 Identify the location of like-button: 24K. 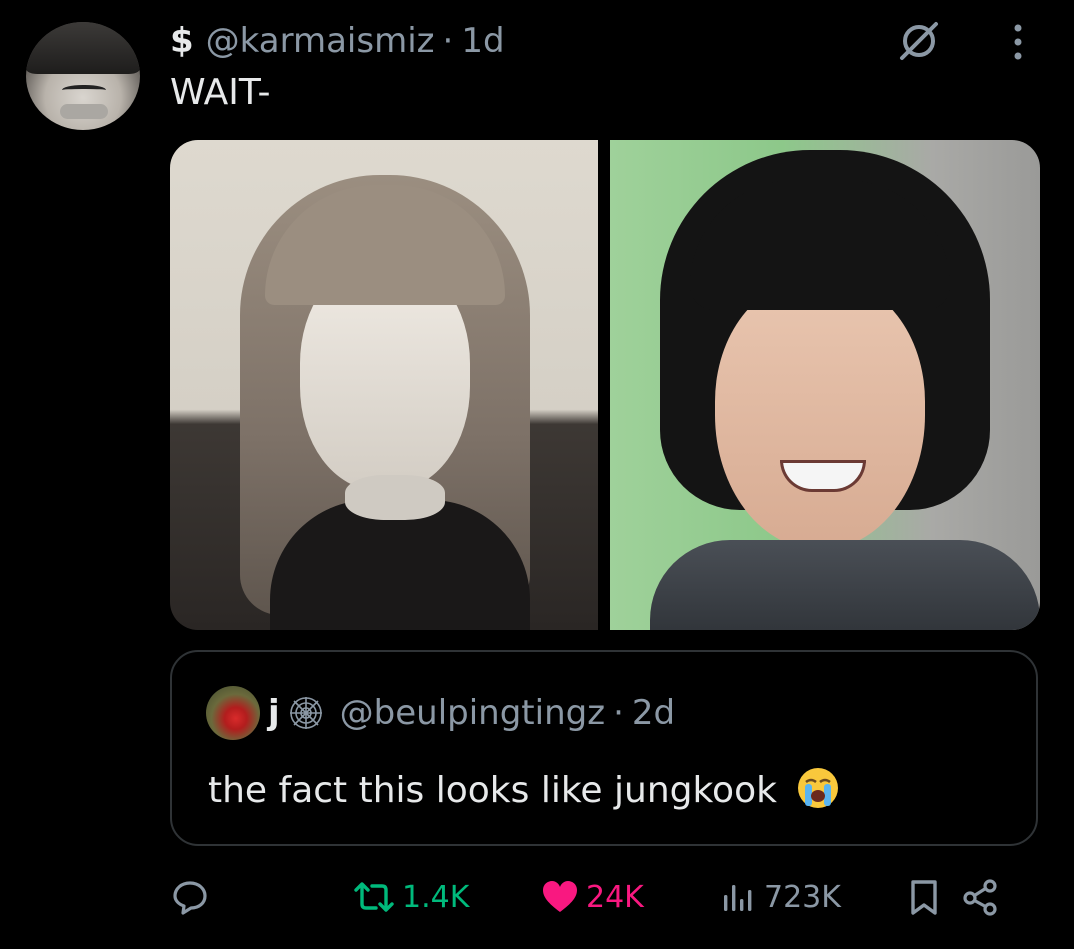
(592, 897).